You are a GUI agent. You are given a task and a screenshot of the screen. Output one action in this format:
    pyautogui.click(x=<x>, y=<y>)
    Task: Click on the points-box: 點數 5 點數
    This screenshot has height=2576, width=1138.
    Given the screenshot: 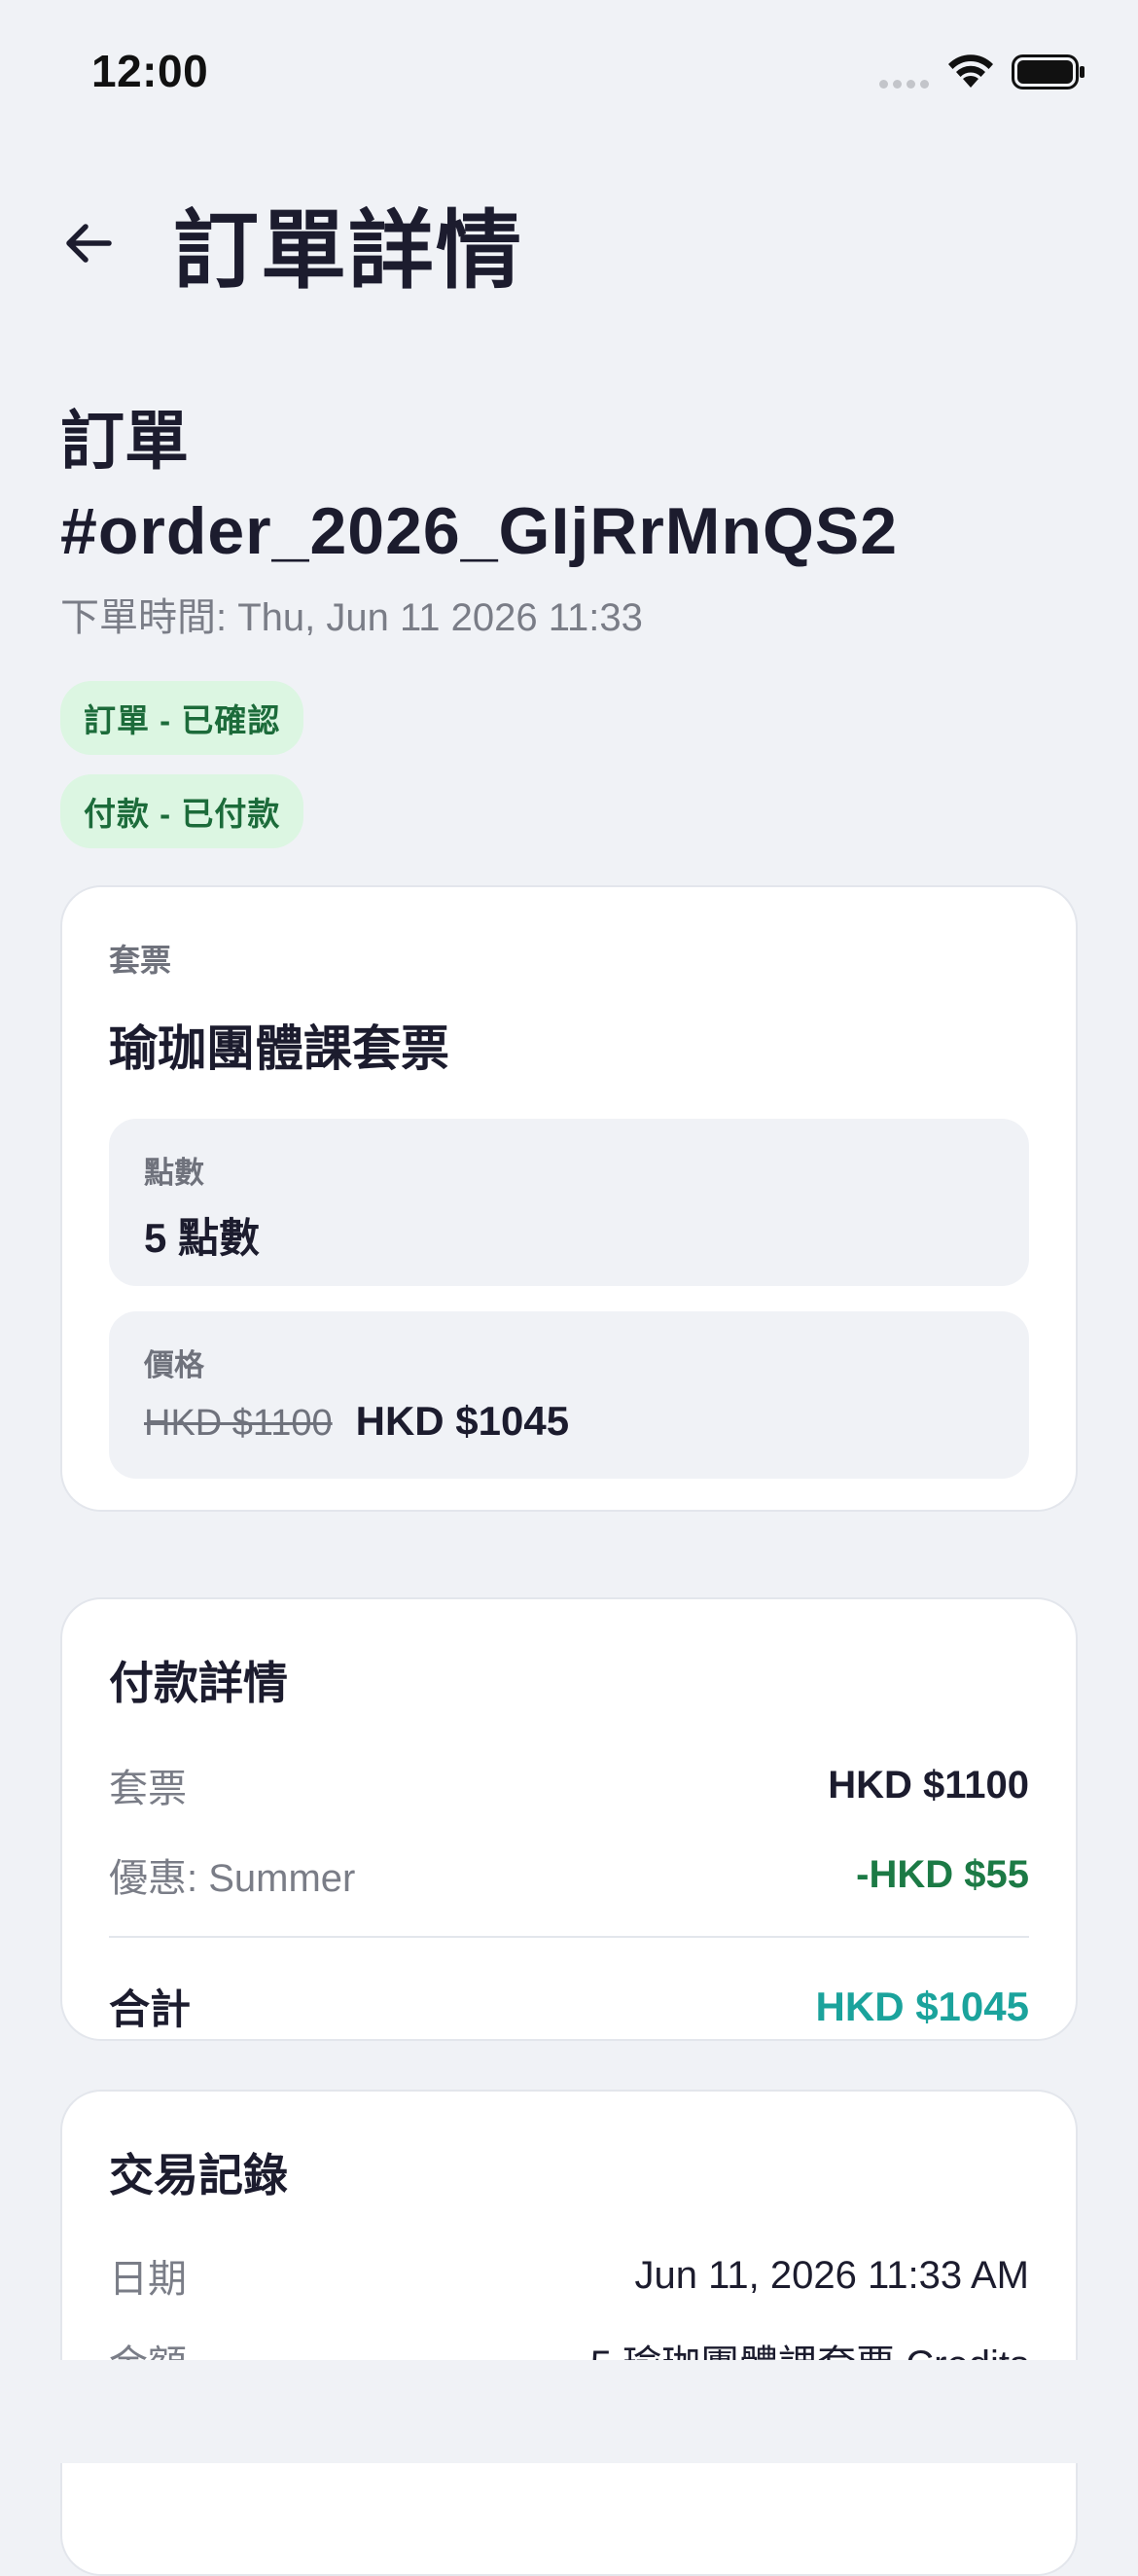 What is the action you would take?
    pyautogui.click(x=569, y=1202)
    